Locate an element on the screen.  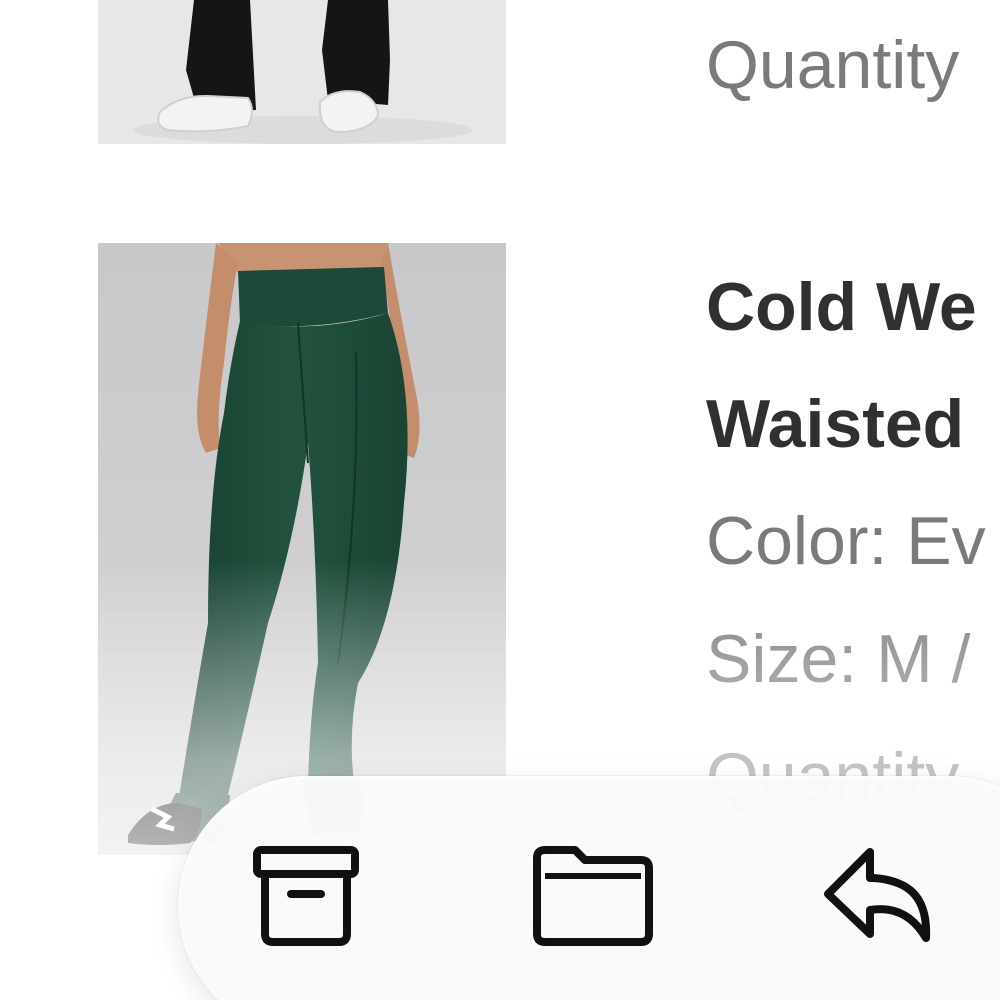
reply-arrow-icon is located at coordinates (880, 896).